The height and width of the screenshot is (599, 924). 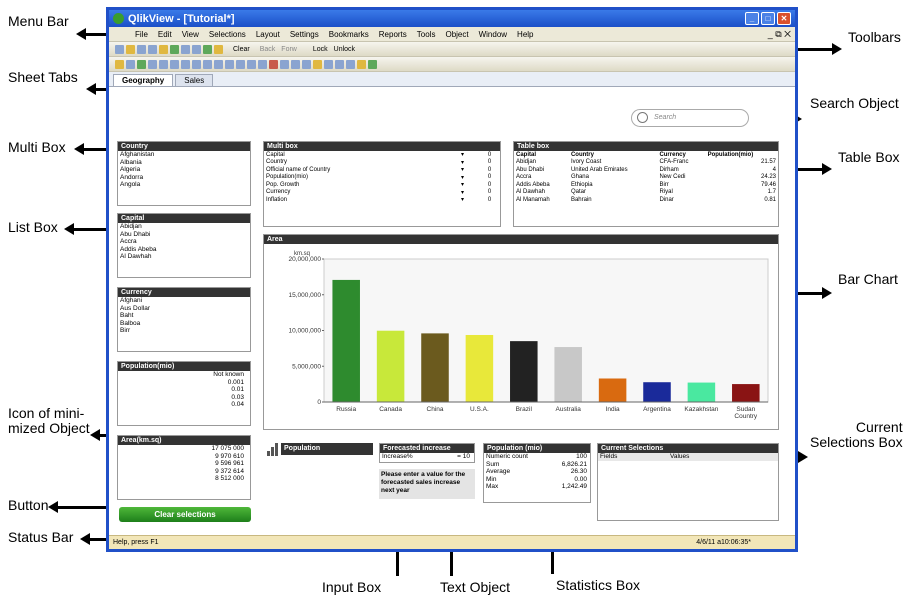 I want to click on undo-icon, so click(x=185, y=49).